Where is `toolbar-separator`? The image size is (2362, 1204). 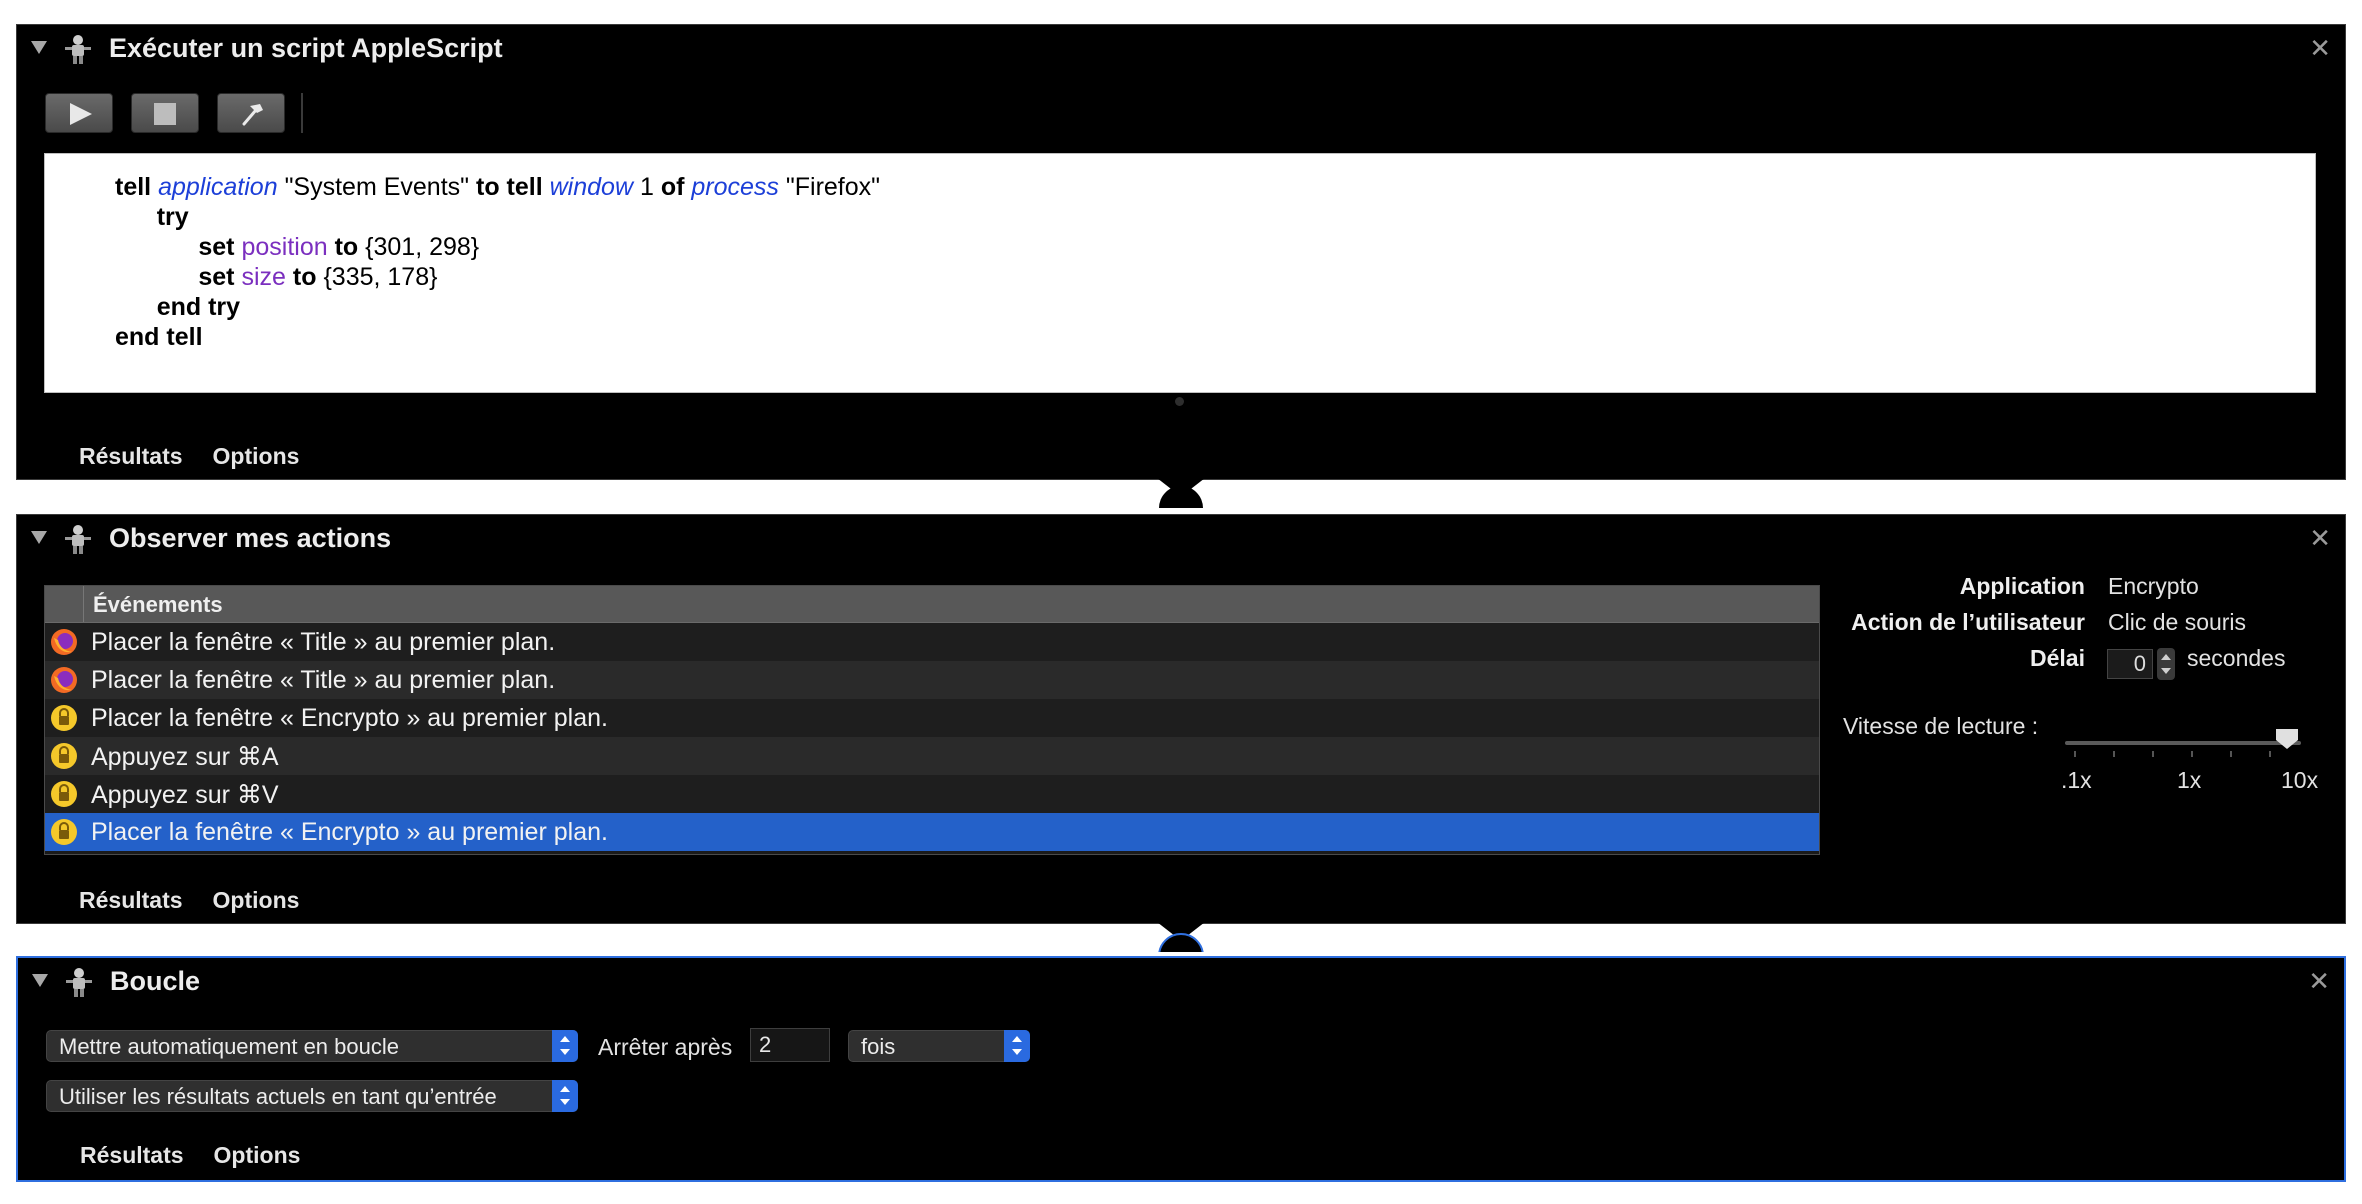 toolbar-separator is located at coordinates (302, 113).